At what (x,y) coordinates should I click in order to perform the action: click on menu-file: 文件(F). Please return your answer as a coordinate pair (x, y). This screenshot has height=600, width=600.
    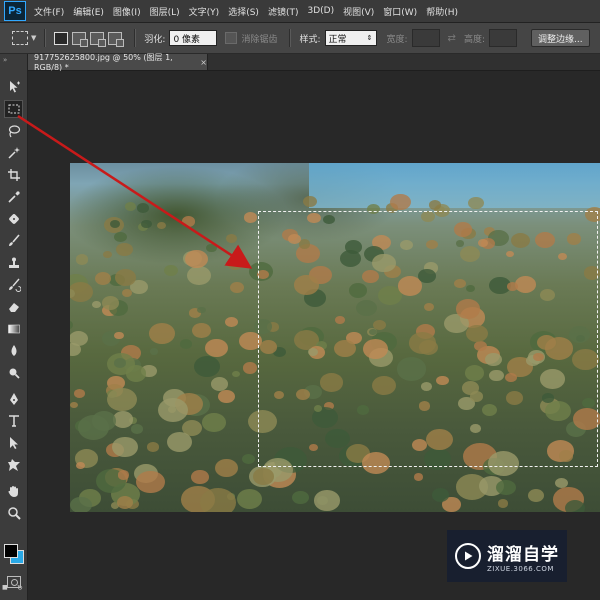
    Looking at the image, I should click on (49, 11).